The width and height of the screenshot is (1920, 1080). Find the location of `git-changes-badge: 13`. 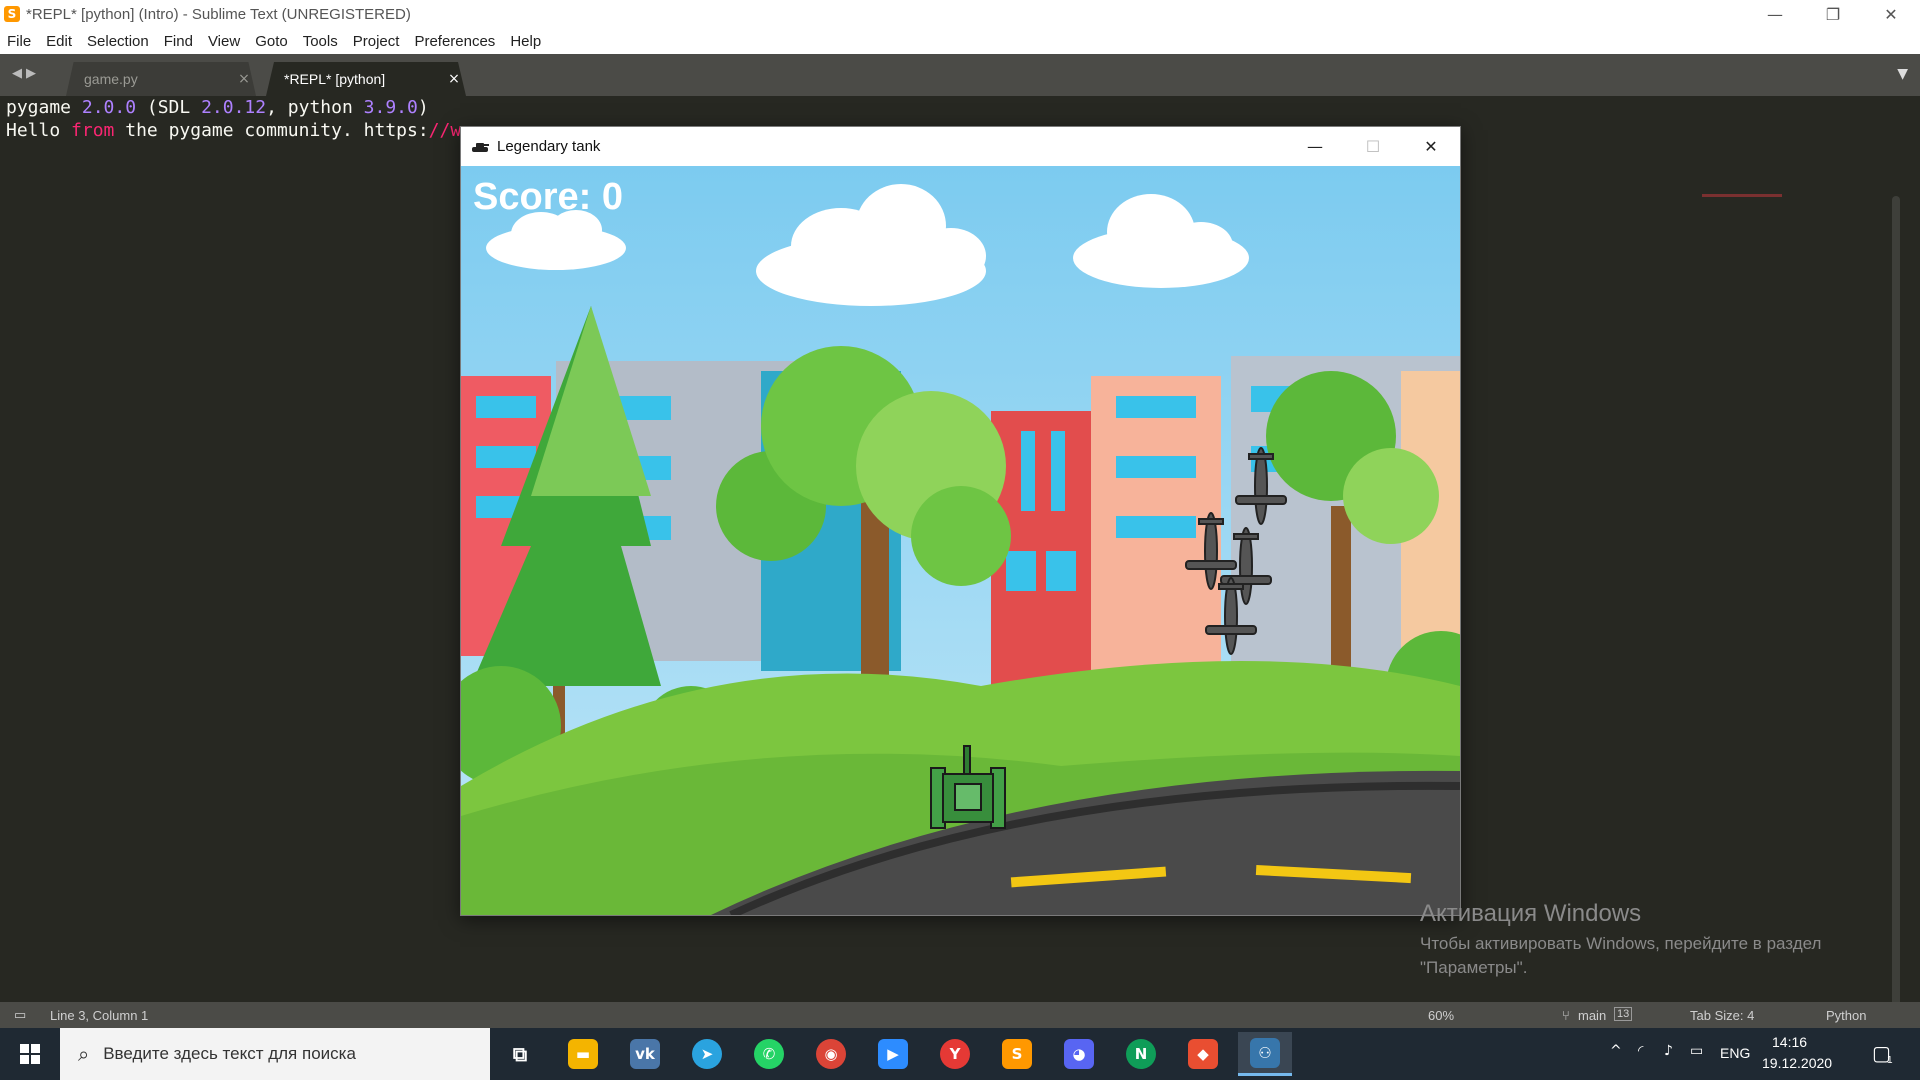

git-changes-badge: 13 is located at coordinates (1623, 1014).